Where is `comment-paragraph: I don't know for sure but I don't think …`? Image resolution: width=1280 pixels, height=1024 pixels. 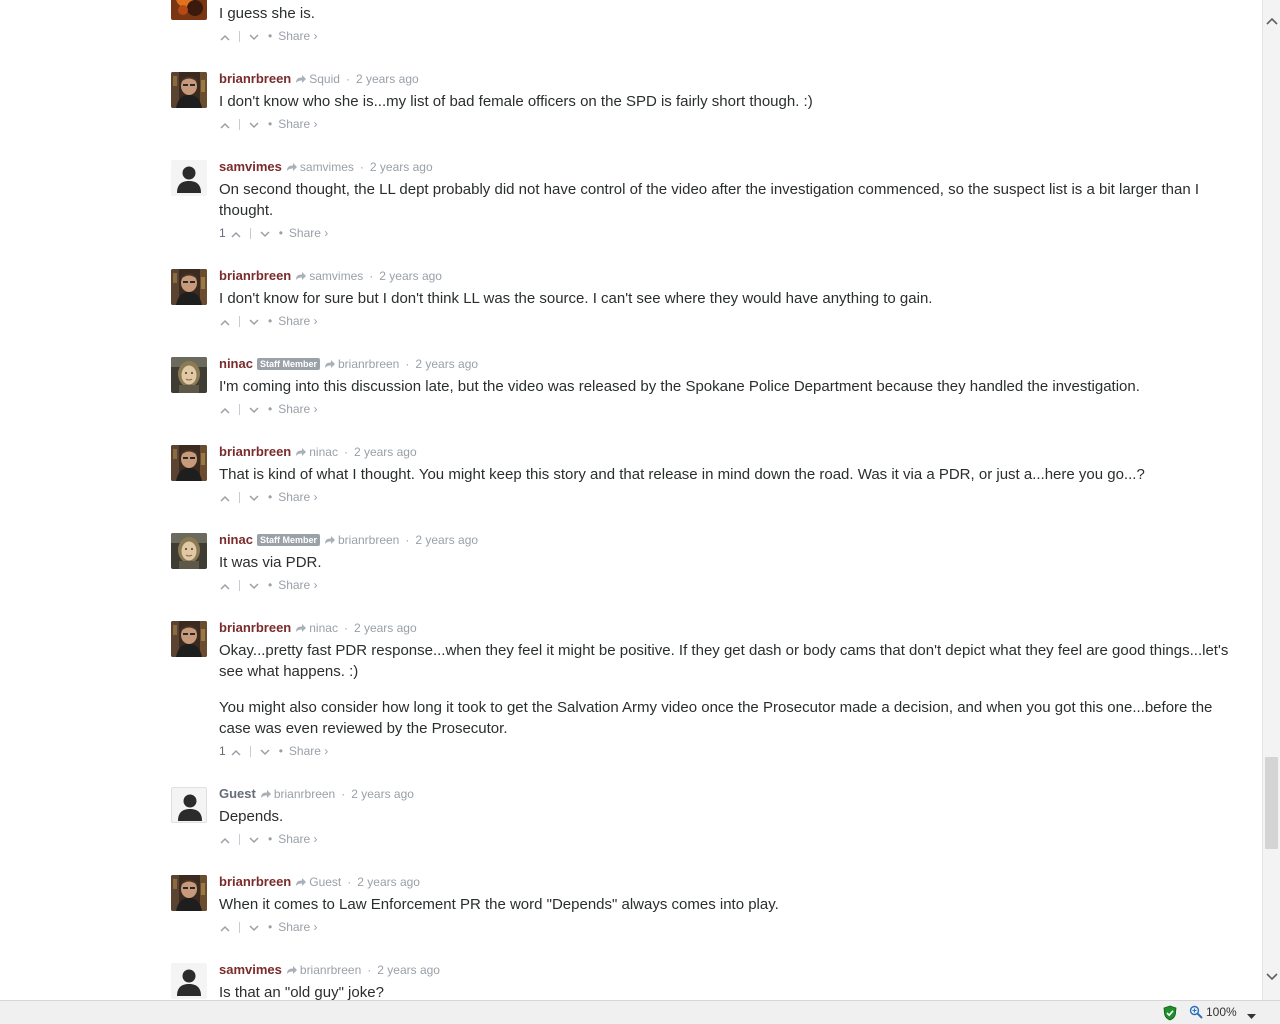
comment-paragraph: I don't know for sure but I don't think … is located at coordinates (576, 298).